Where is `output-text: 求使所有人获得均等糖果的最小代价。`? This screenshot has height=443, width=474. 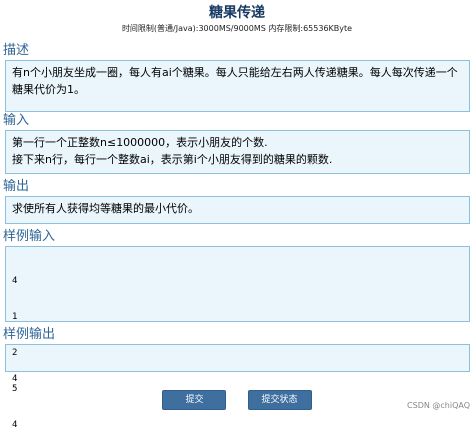
output-text: 求使所有人获得均等糖果的最小代价。 is located at coordinates (105, 208).